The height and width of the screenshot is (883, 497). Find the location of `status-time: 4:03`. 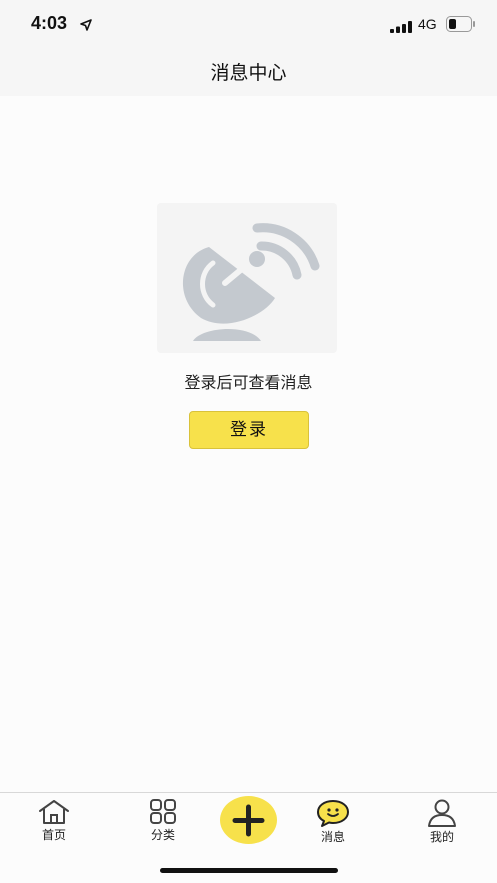

status-time: 4:03 is located at coordinates (49, 23).